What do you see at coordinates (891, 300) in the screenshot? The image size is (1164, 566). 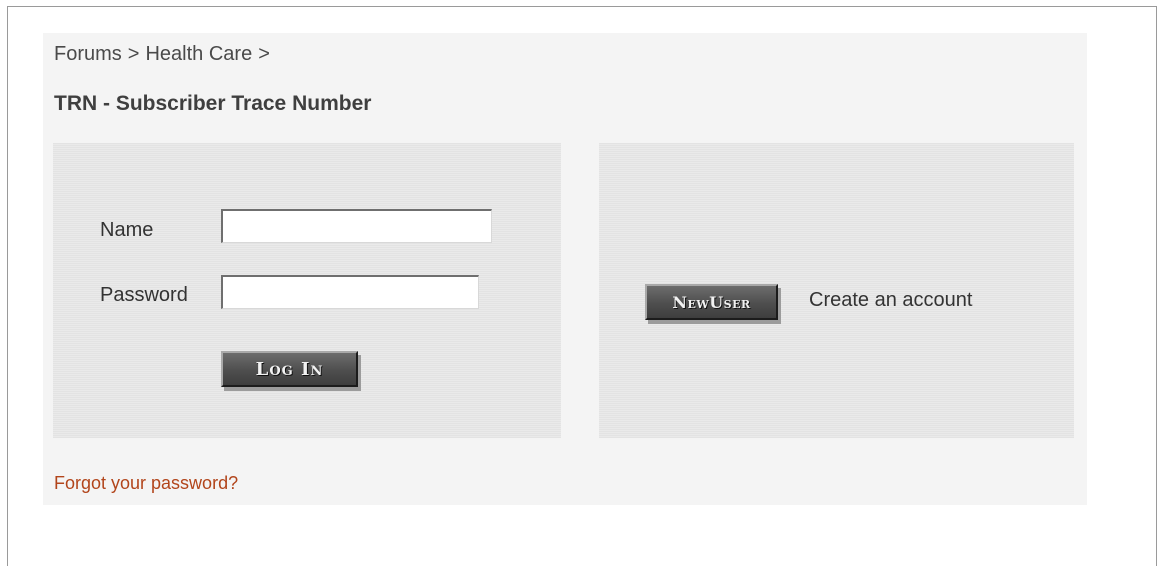 I see `create-account-text: Create an account` at bounding box center [891, 300].